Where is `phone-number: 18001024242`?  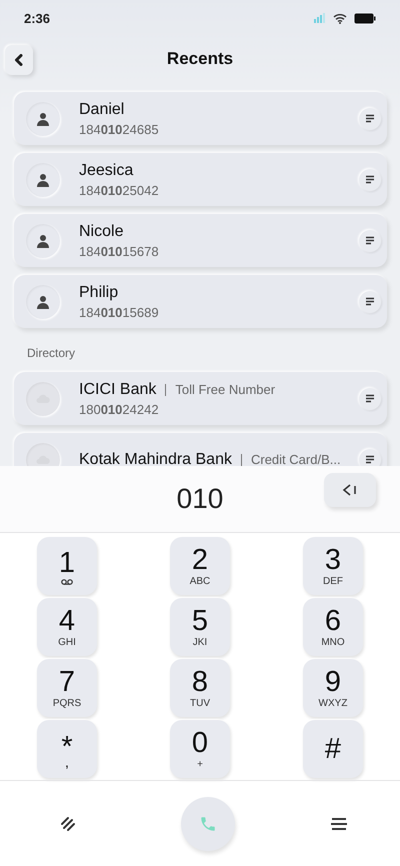
phone-number: 18001024242 is located at coordinates (119, 409).